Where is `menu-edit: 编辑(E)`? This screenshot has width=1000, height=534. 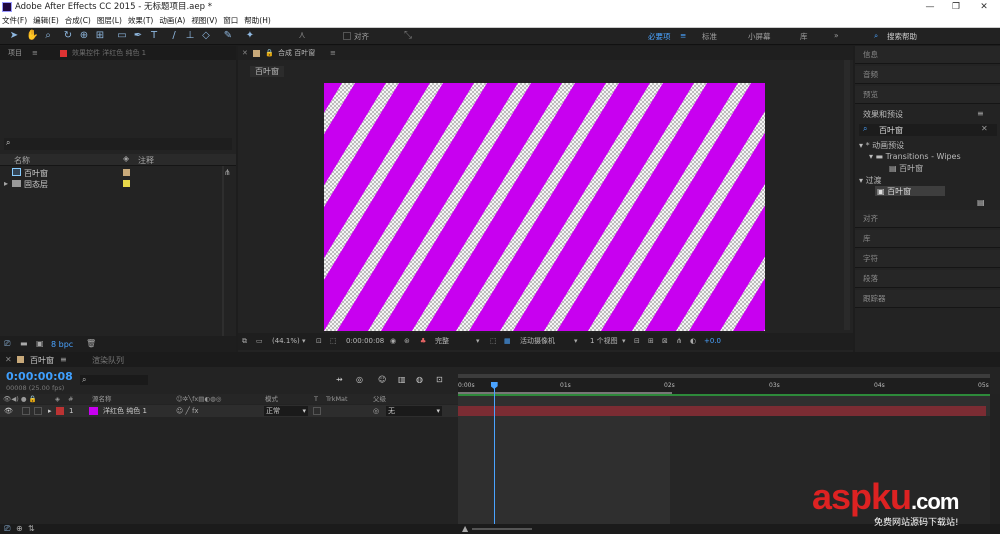
menu-edit: 编辑(E) is located at coordinates (46, 20).